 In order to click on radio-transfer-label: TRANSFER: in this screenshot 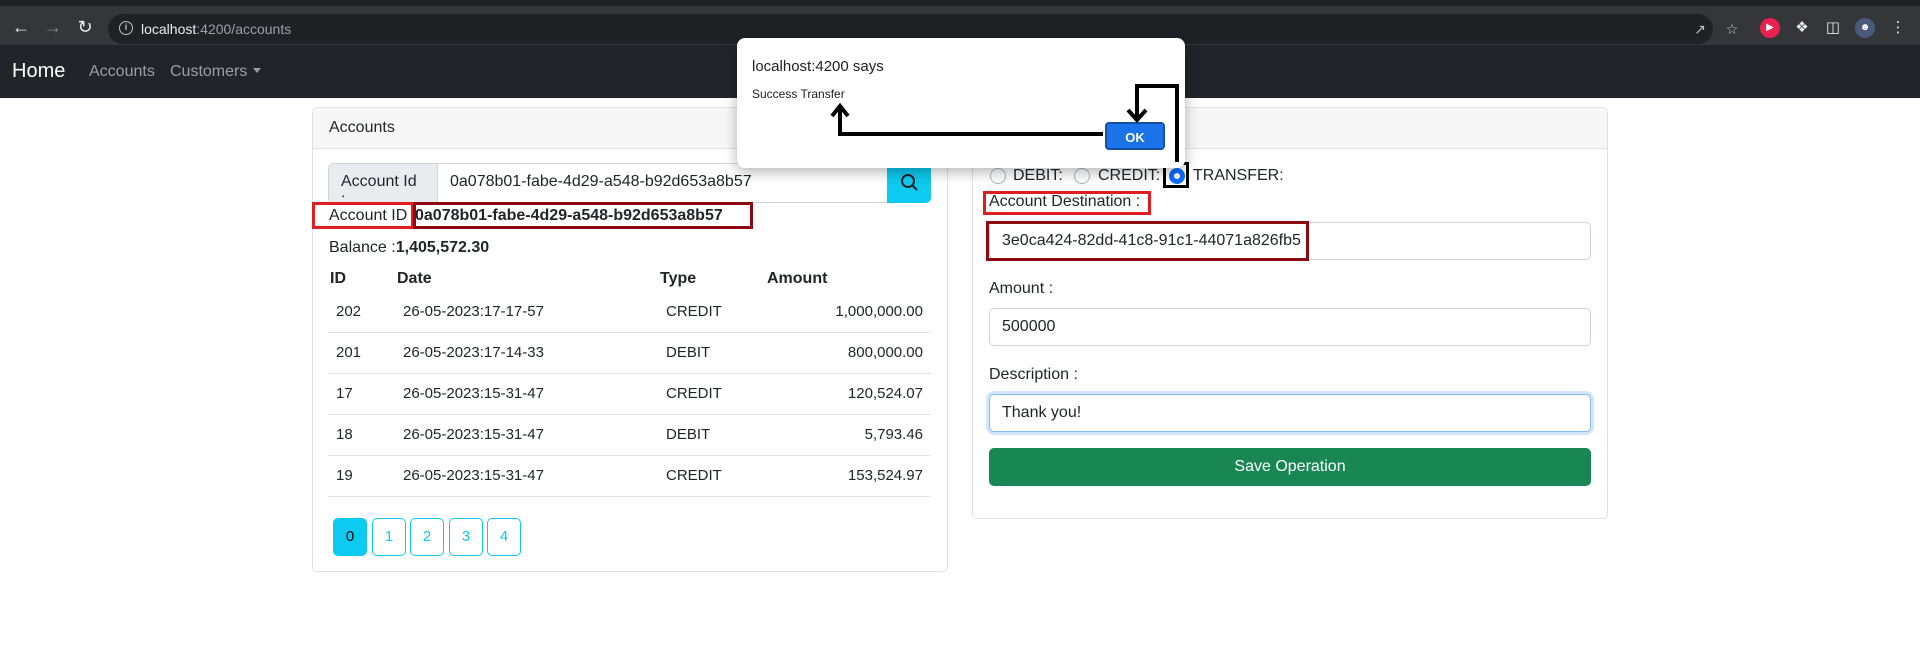, I will do `click(1238, 175)`.